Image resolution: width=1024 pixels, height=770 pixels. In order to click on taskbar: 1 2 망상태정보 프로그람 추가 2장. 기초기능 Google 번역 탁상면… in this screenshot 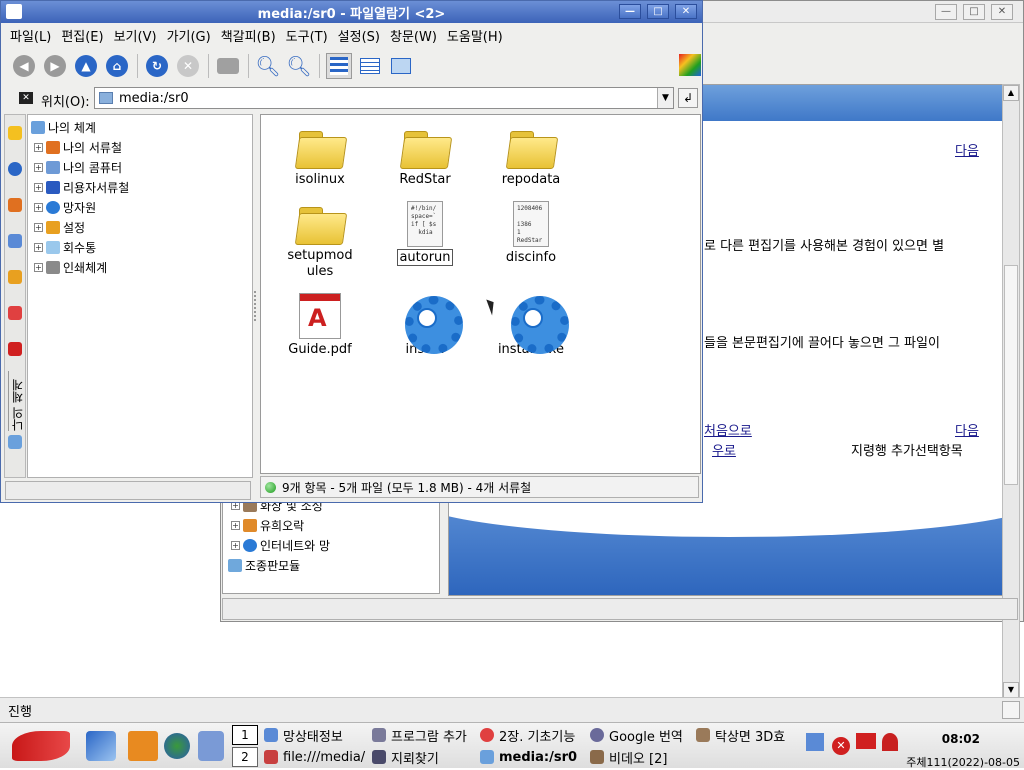, I will do `click(512, 745)`.